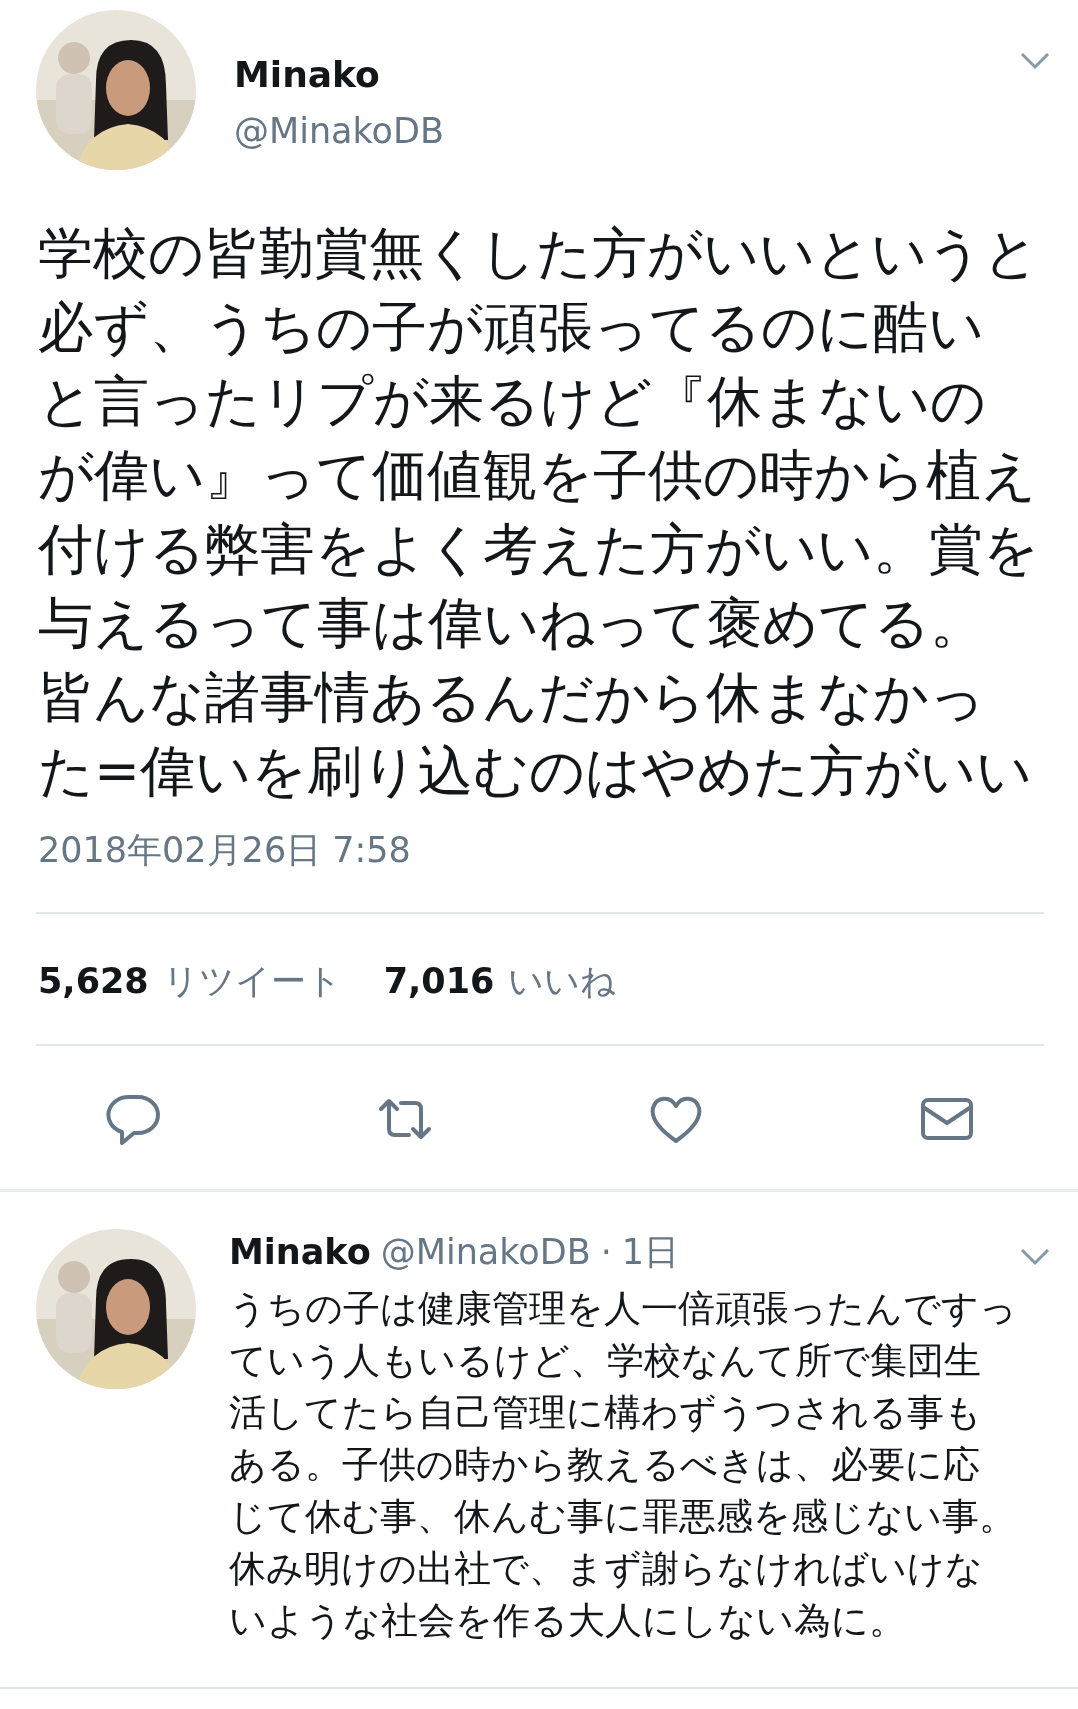 The height and width of the screenshot is (1709, 1078). What do you see at coordinates (93, 981) in the screenshot?
I see `stat-count: 5,628` at bounding box center [93, 981].